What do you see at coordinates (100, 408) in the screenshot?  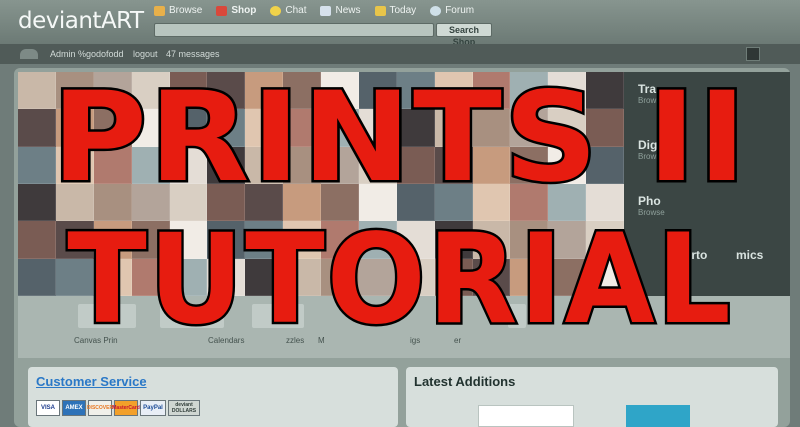 I see `discover-logo: DISCOVER` at bounding box center [100, 408].